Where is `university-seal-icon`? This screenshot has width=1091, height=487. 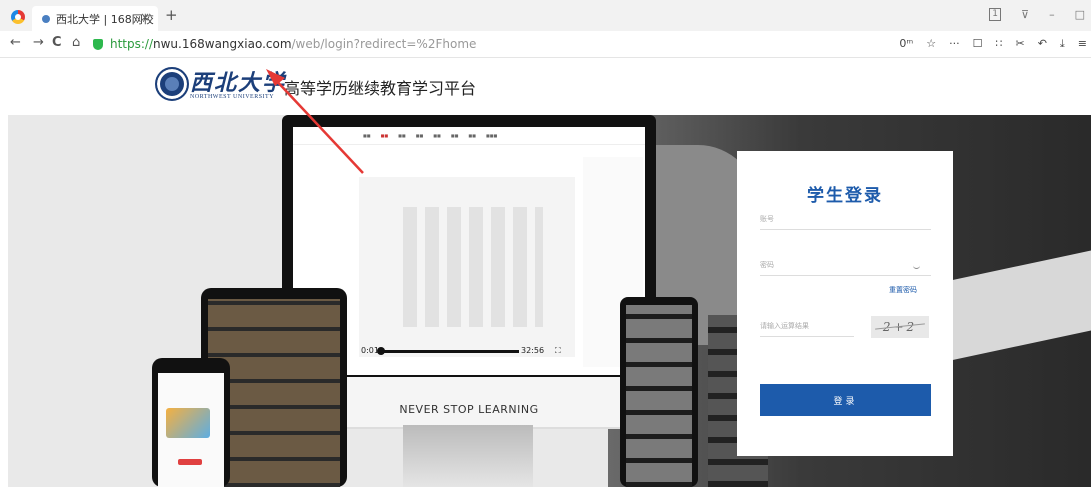 university-seal-icon is located at coordinates (172, 84).